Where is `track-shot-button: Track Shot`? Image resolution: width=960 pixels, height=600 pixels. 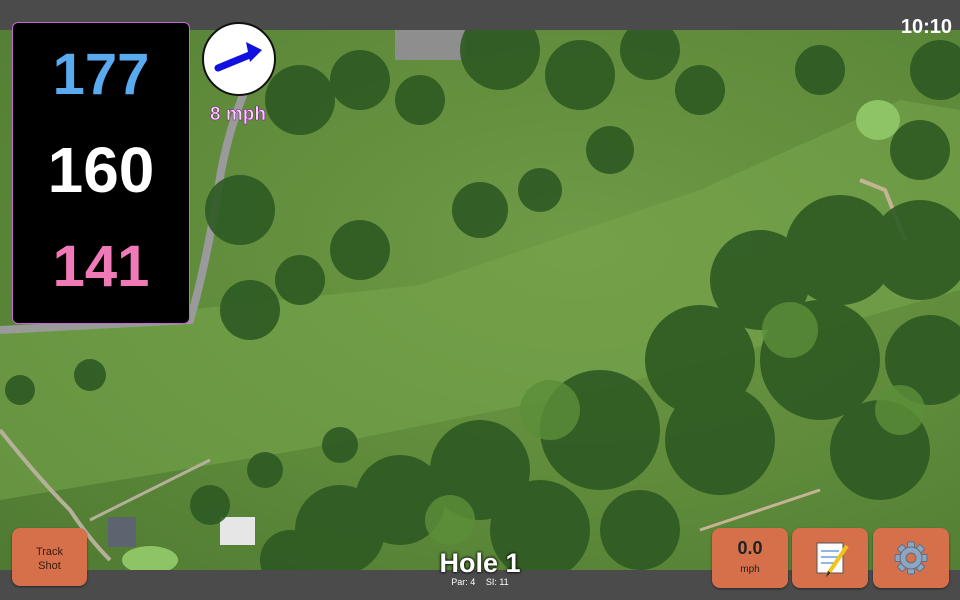
track-shot-button: Track Shot is located at coordinates (49, 557).